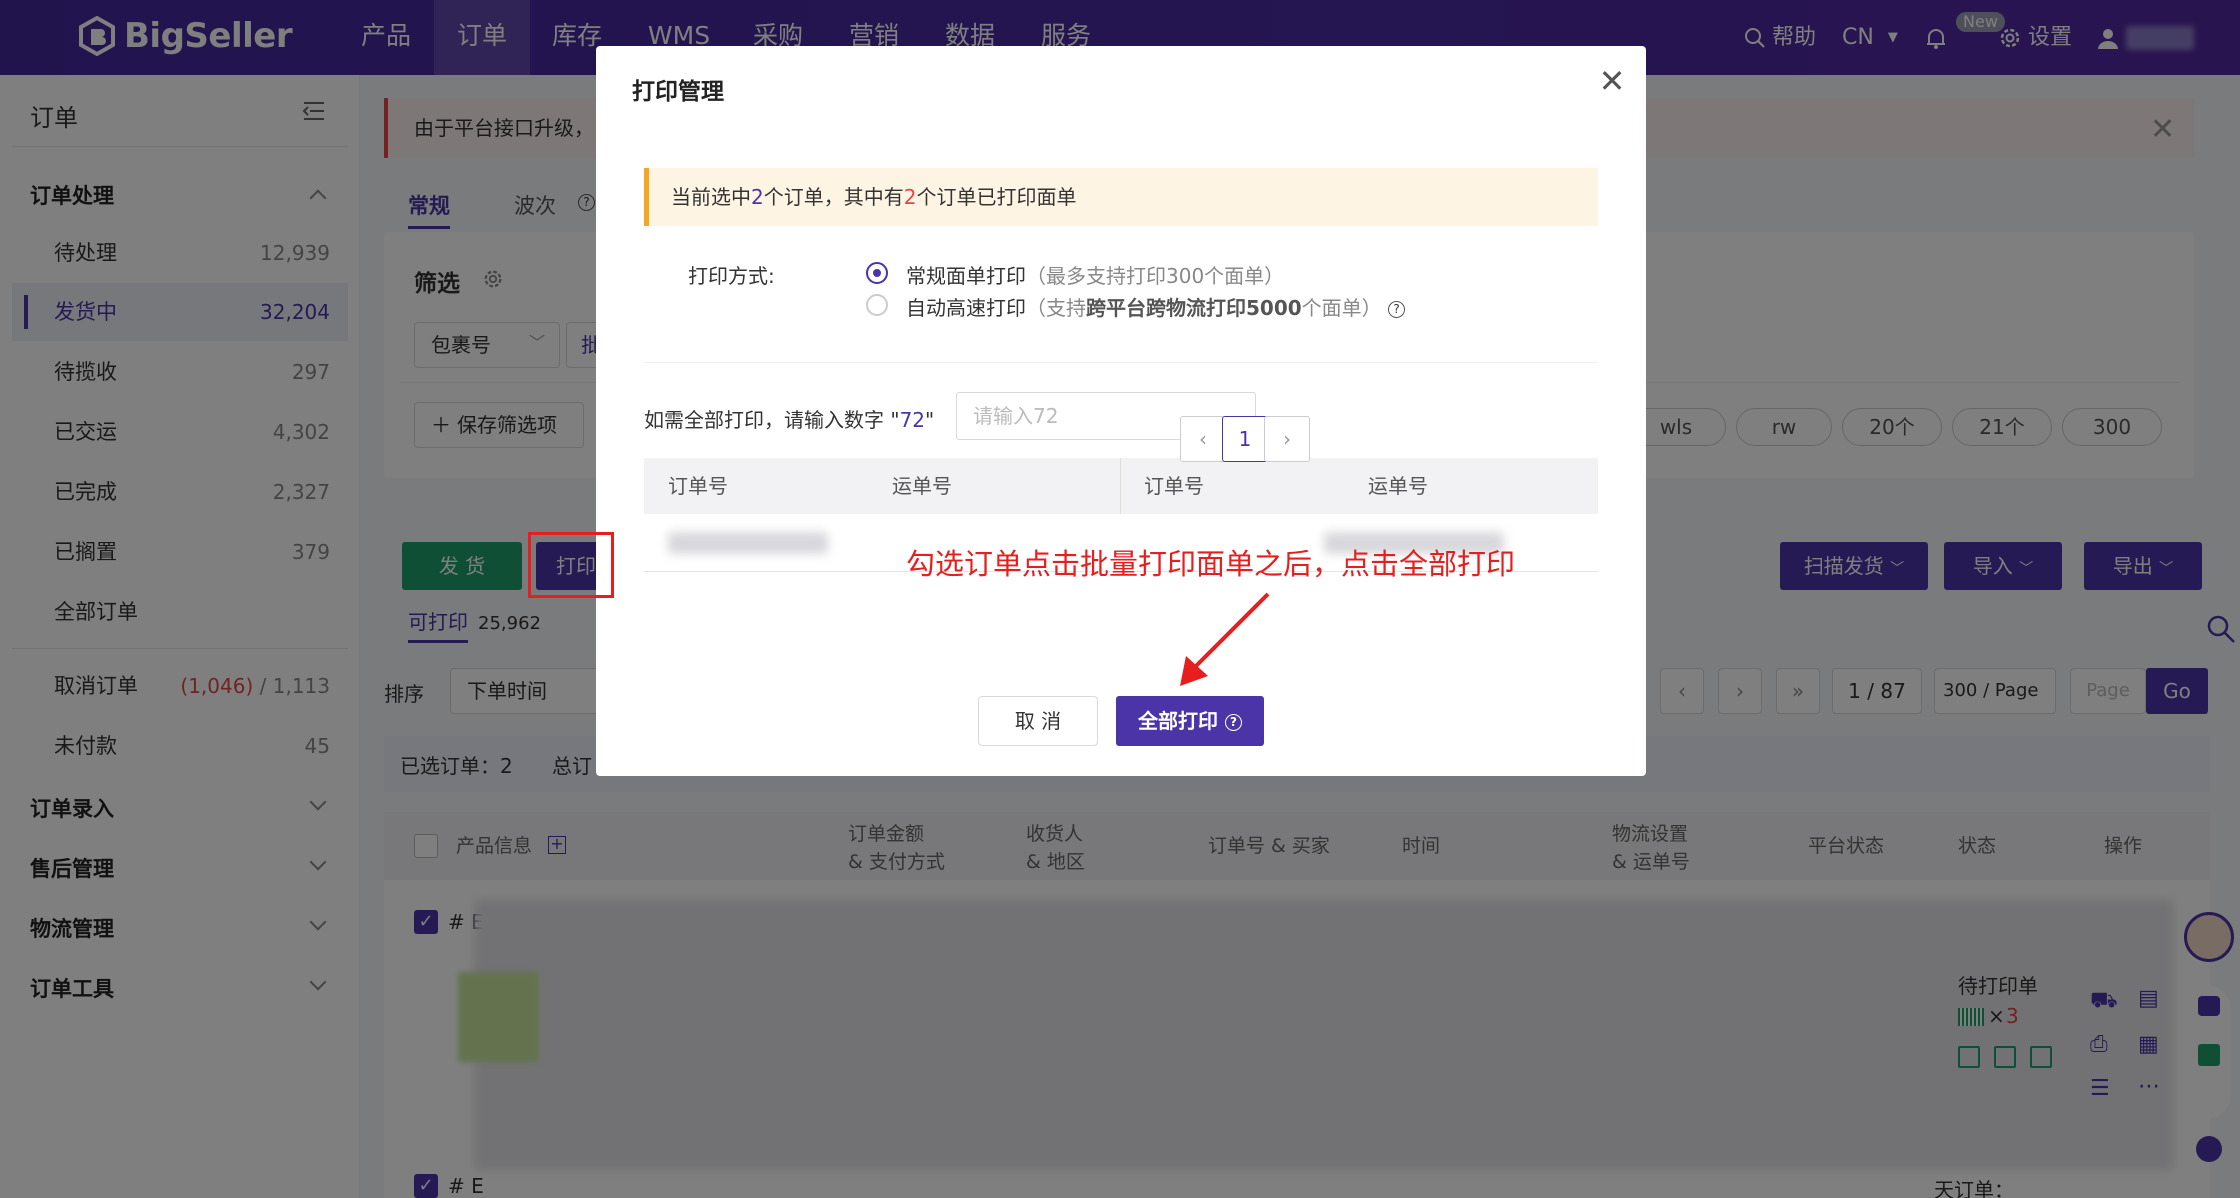  I want to click on table-header: 订单号 运单号 订单号 运单号, so click(1121, 486).